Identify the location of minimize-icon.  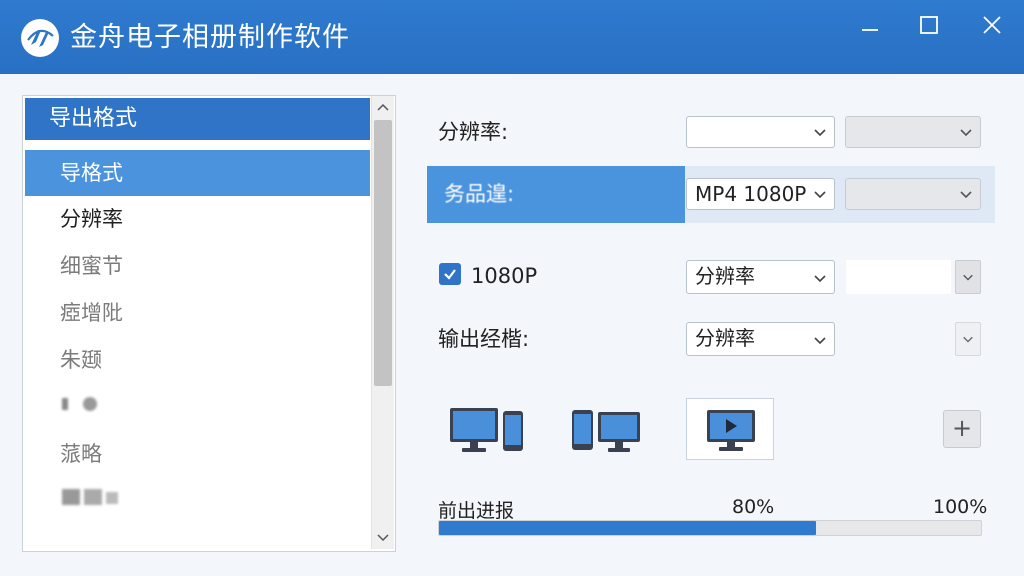
(870, 30).